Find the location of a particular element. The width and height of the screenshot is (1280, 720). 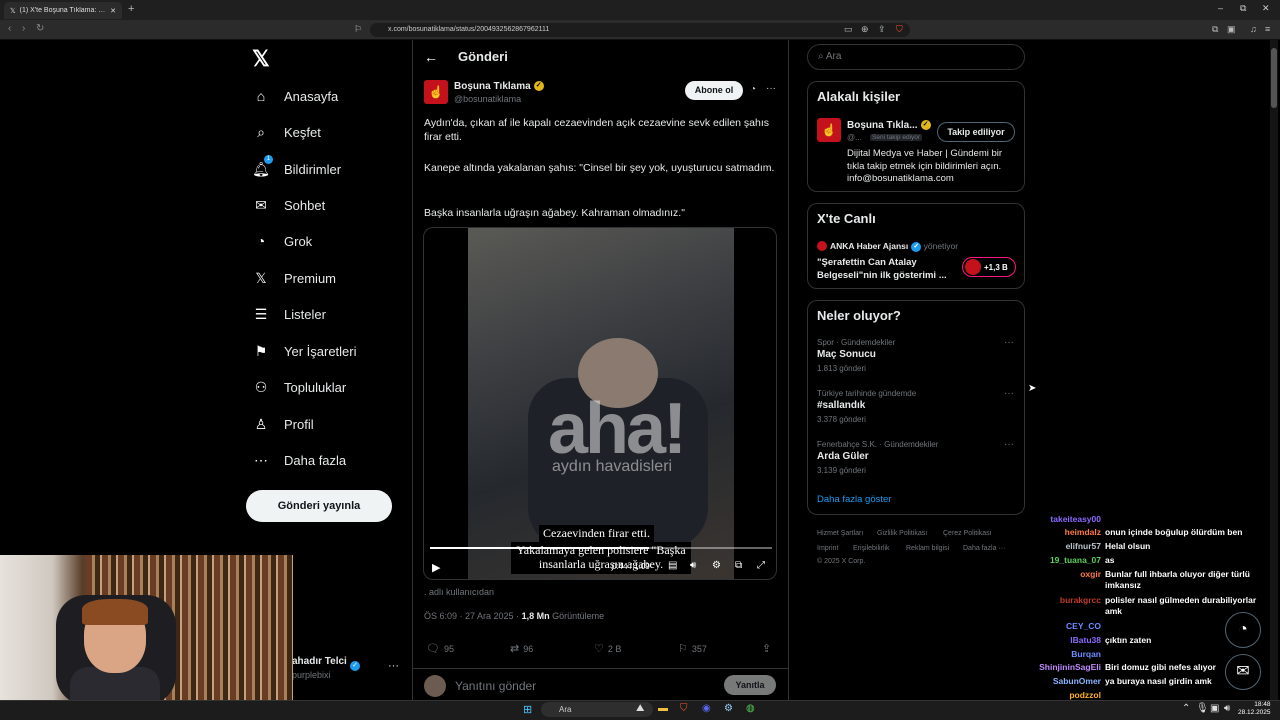

account-name: ahadır Telci is located at coordinates (319, 661).